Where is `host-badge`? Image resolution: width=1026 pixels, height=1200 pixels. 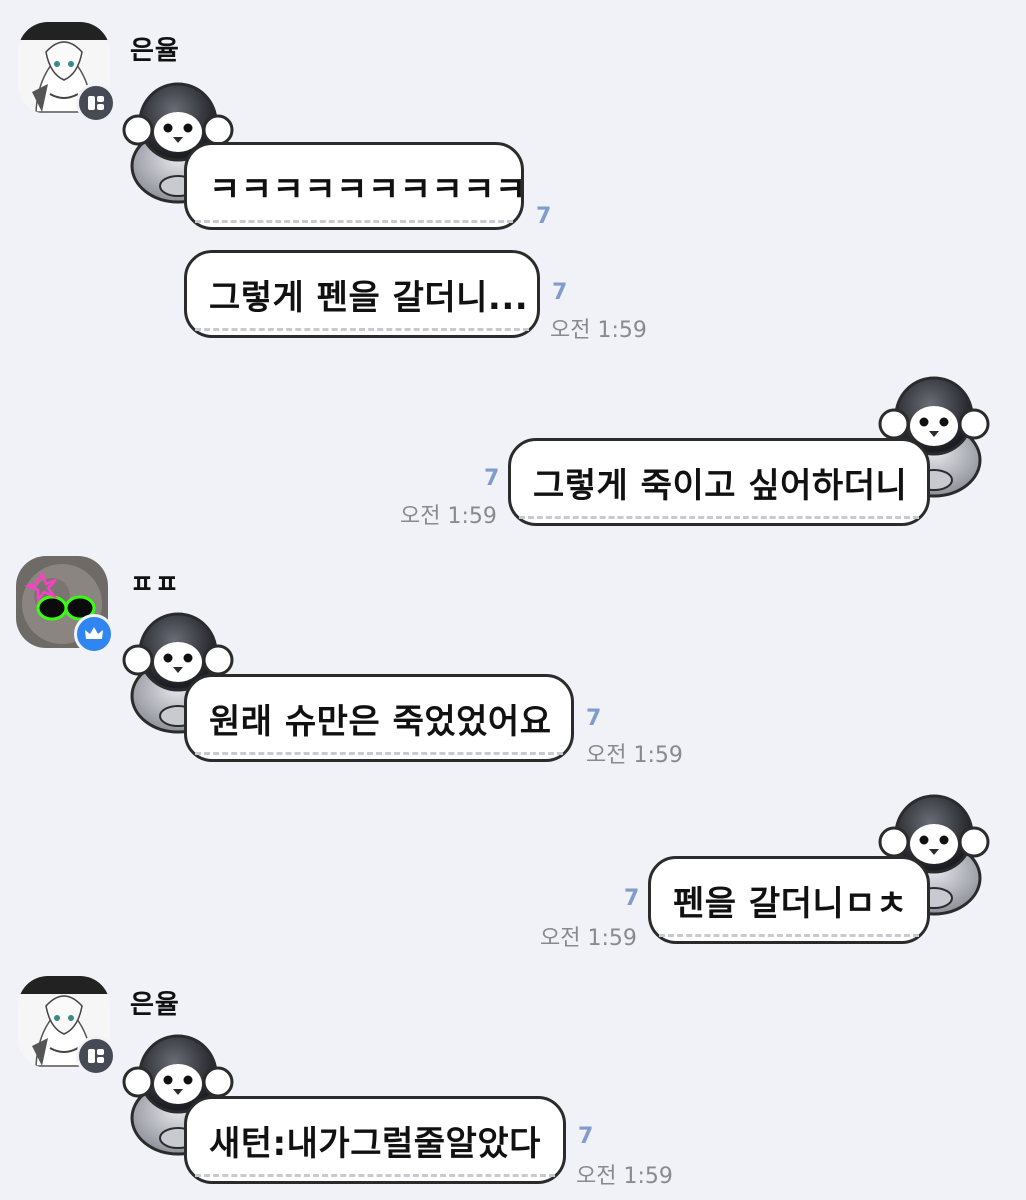 host-badge is located at coordinates (94, 634).